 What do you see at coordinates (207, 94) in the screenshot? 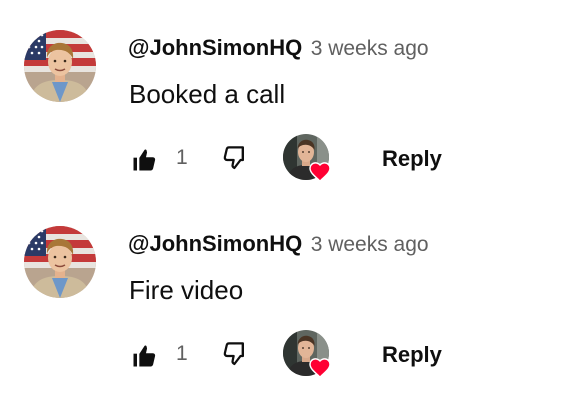
I see `comment-text: Booked a call` at bounding box center [207, 94].